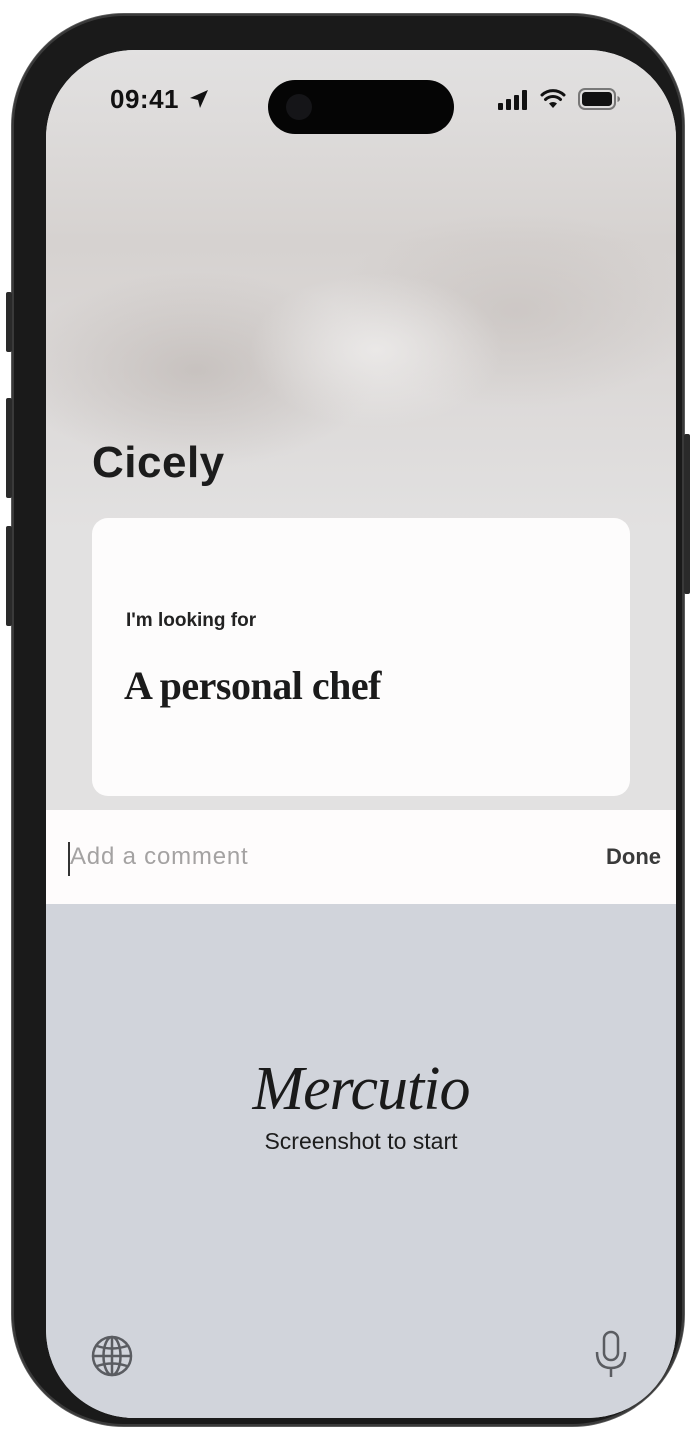 The height and width of the screenshot is (1440, 698). I want to click on location-arrow-icon, so click(199, 99).